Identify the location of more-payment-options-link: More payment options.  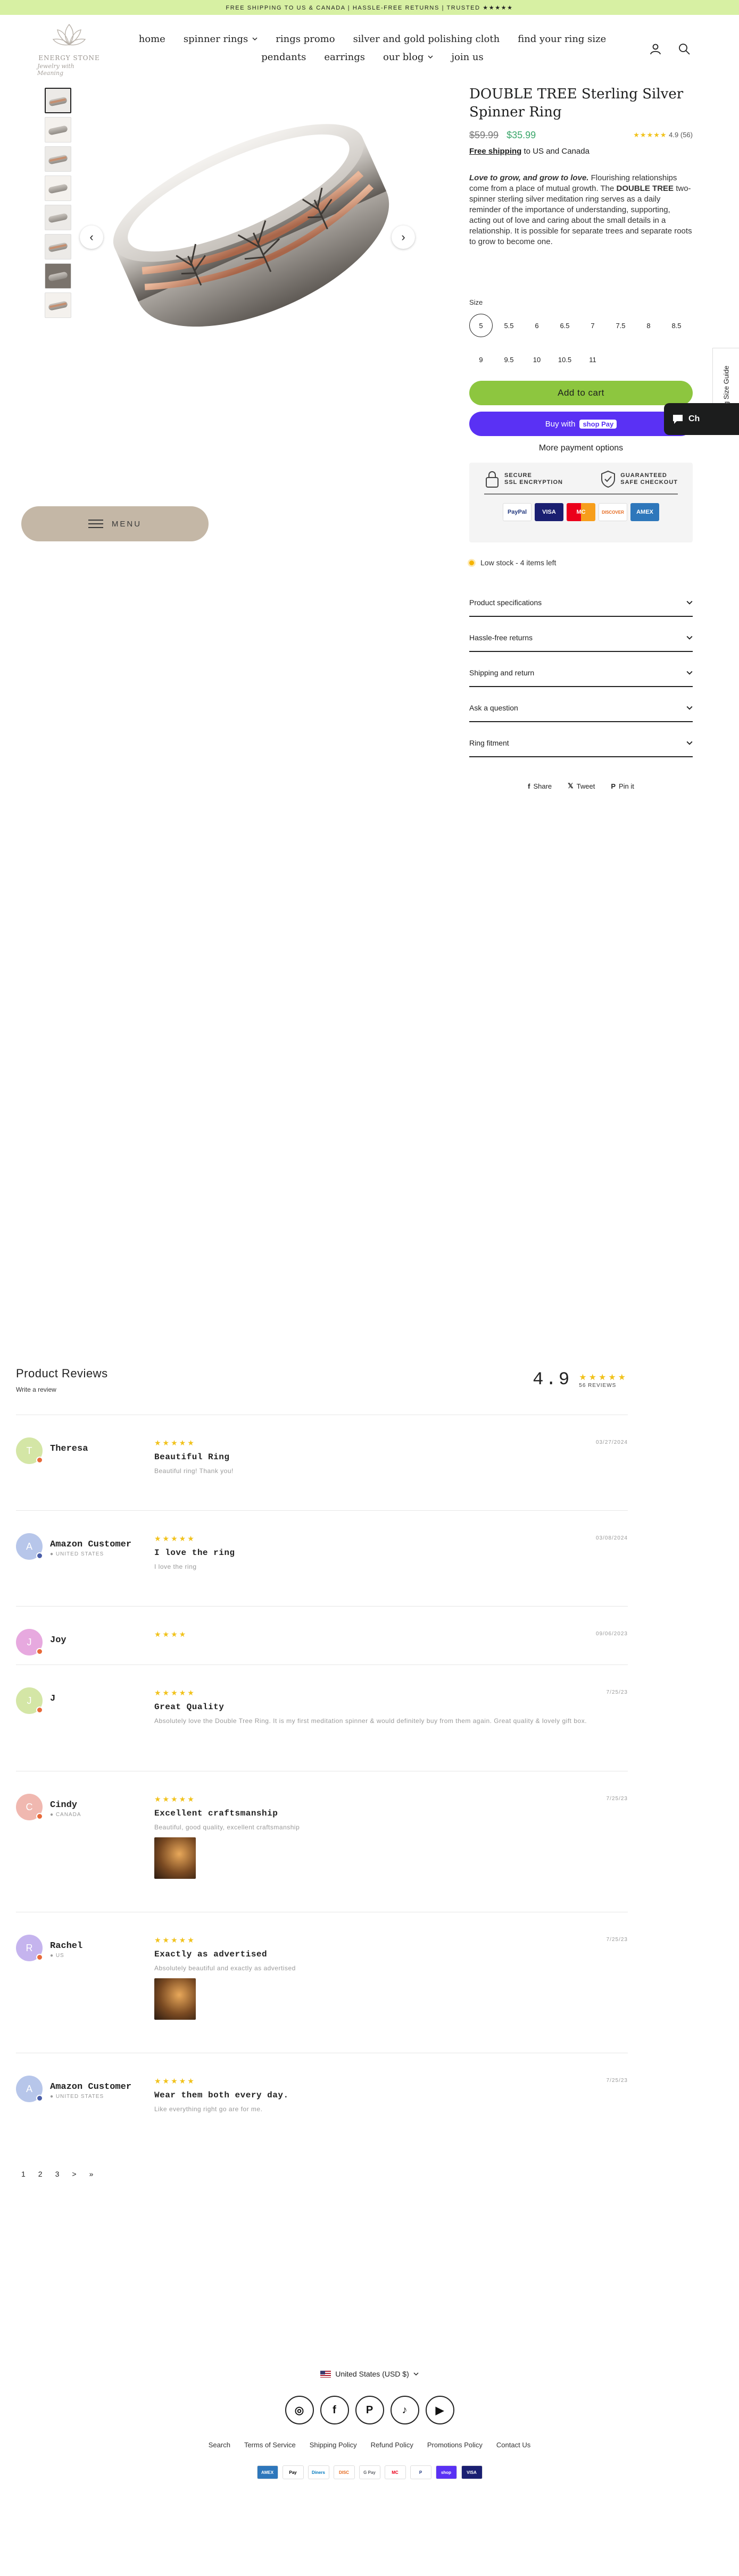
(581, 448).